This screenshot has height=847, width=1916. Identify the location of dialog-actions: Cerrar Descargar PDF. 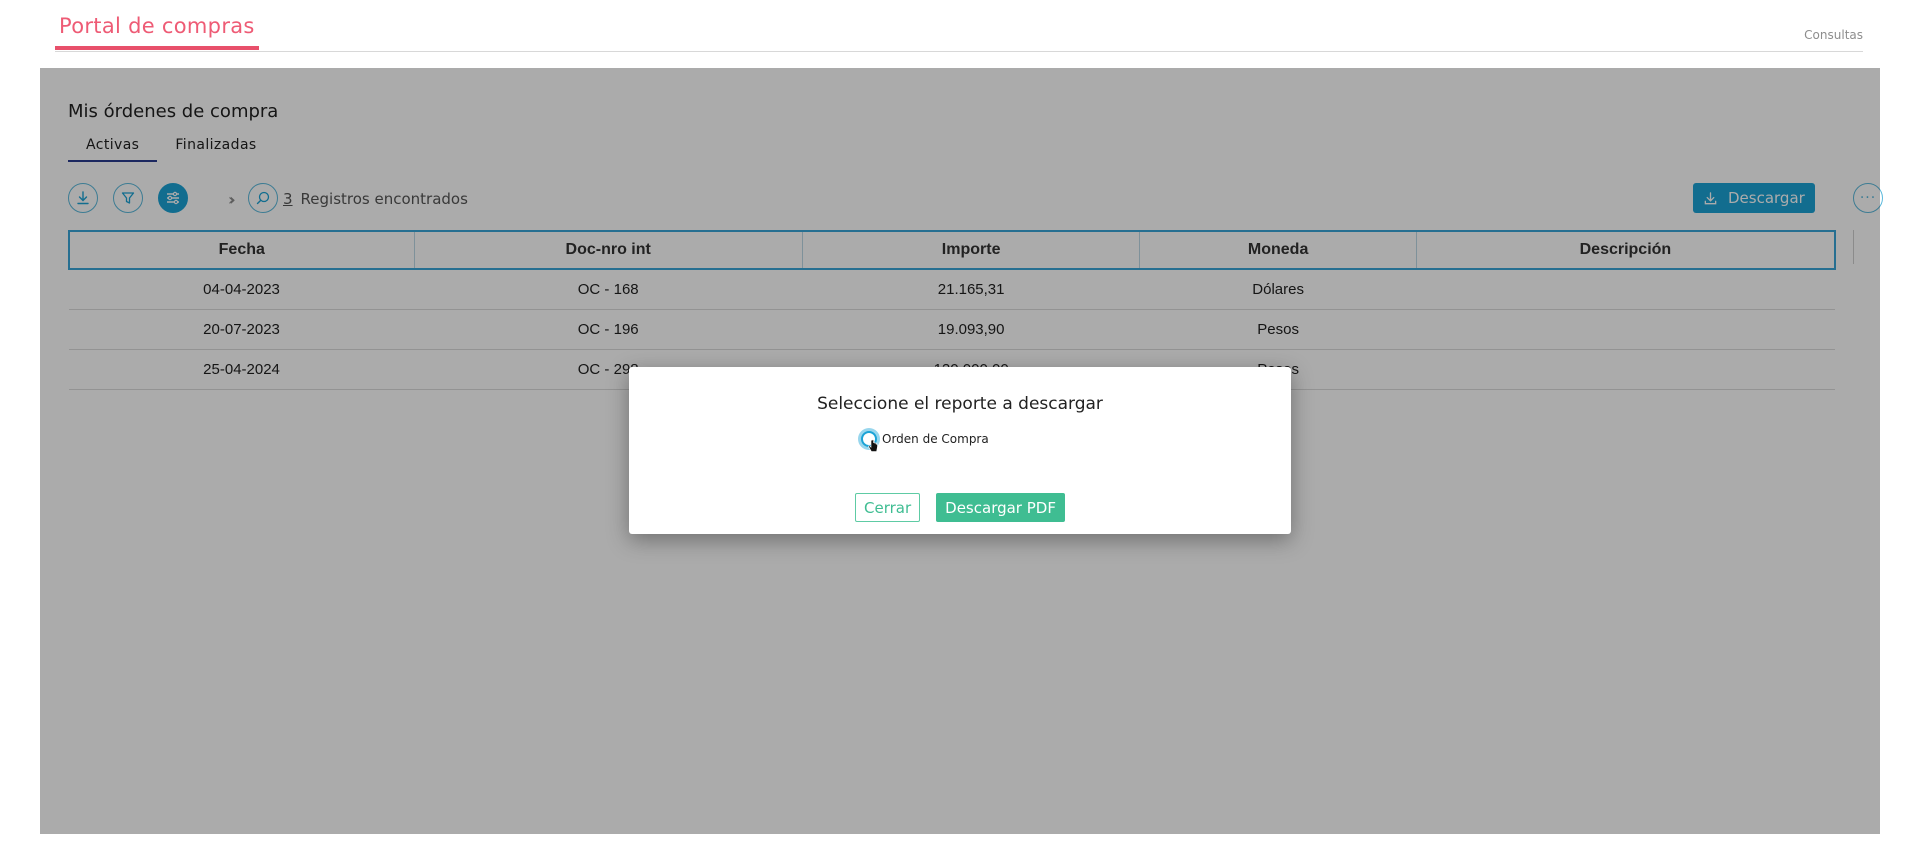
(960, 507).